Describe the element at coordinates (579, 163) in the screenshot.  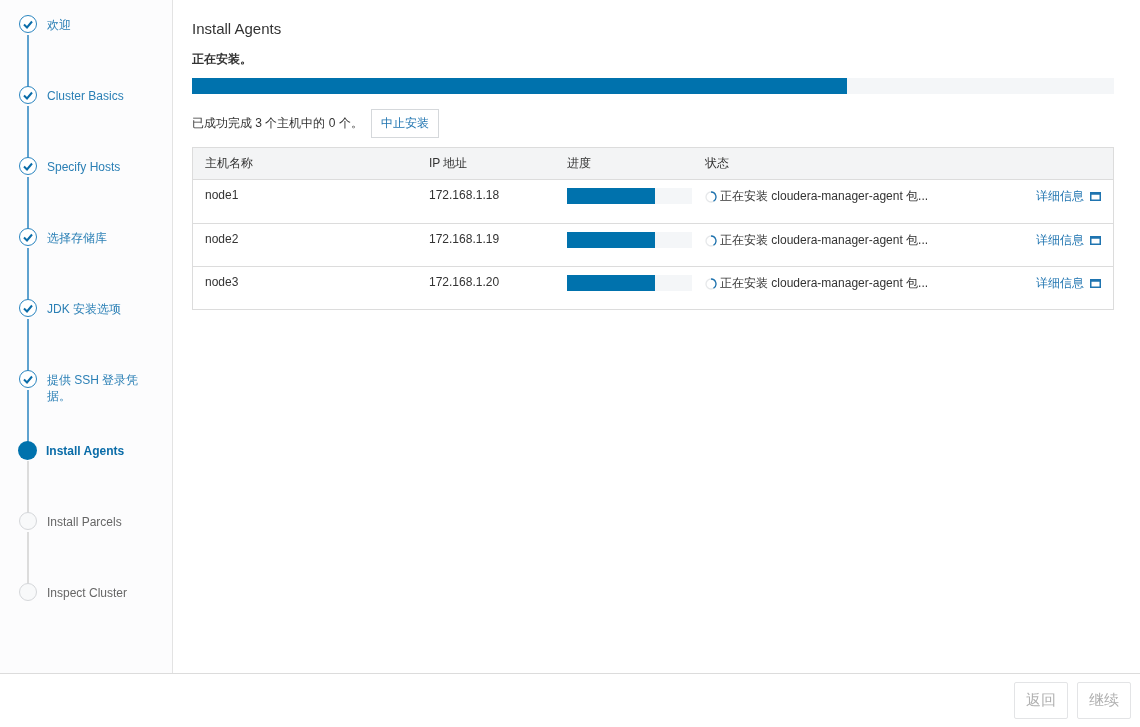
I see `column-header: 进度` at that location.